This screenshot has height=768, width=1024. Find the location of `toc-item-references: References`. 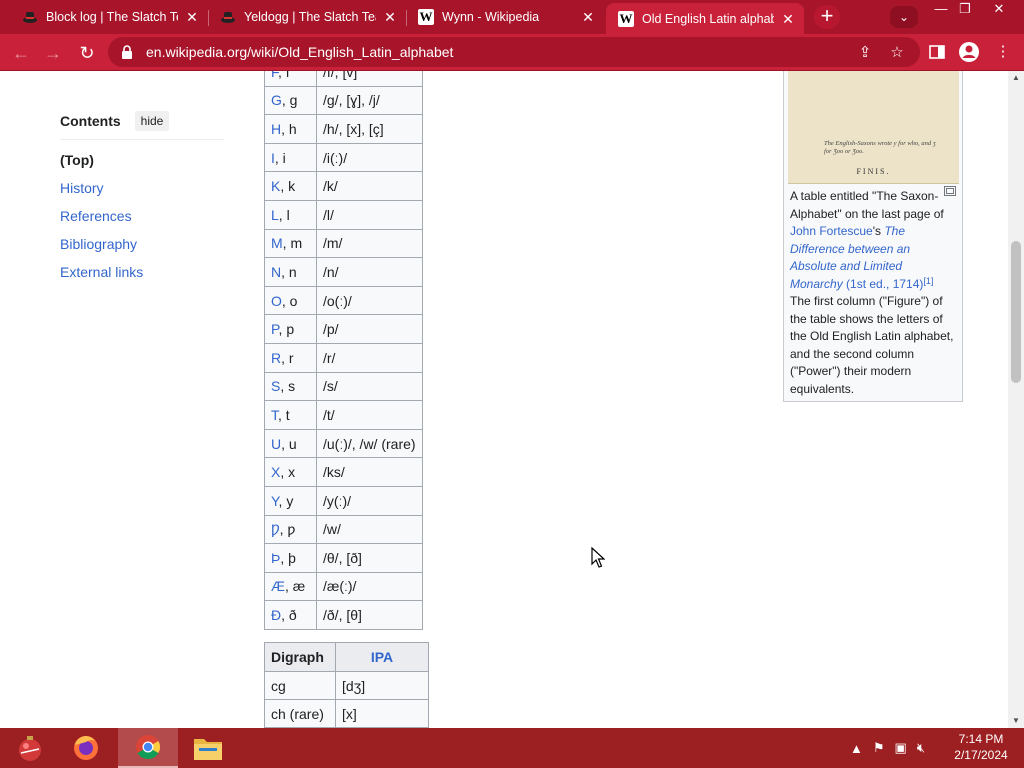

toc-item-references: References is located at coordinates (142, 216).